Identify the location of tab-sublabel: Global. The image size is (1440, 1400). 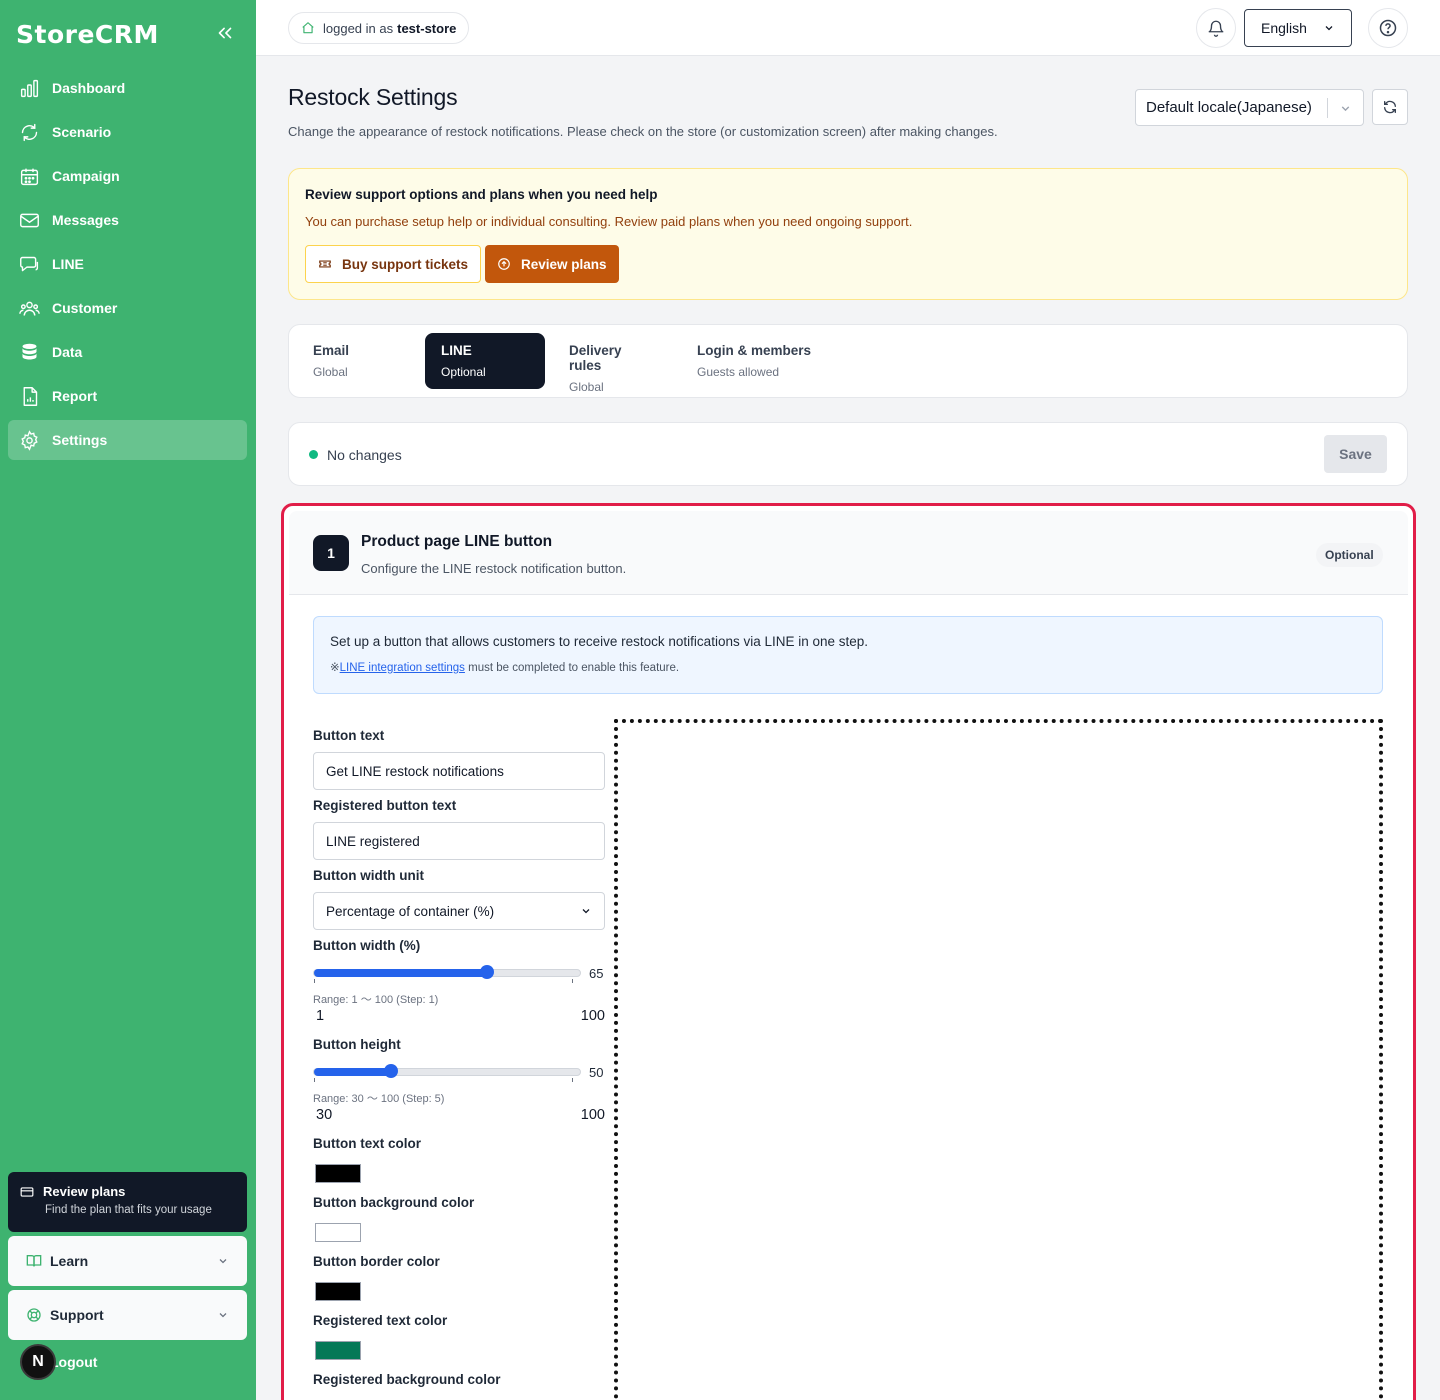
(330, 372).